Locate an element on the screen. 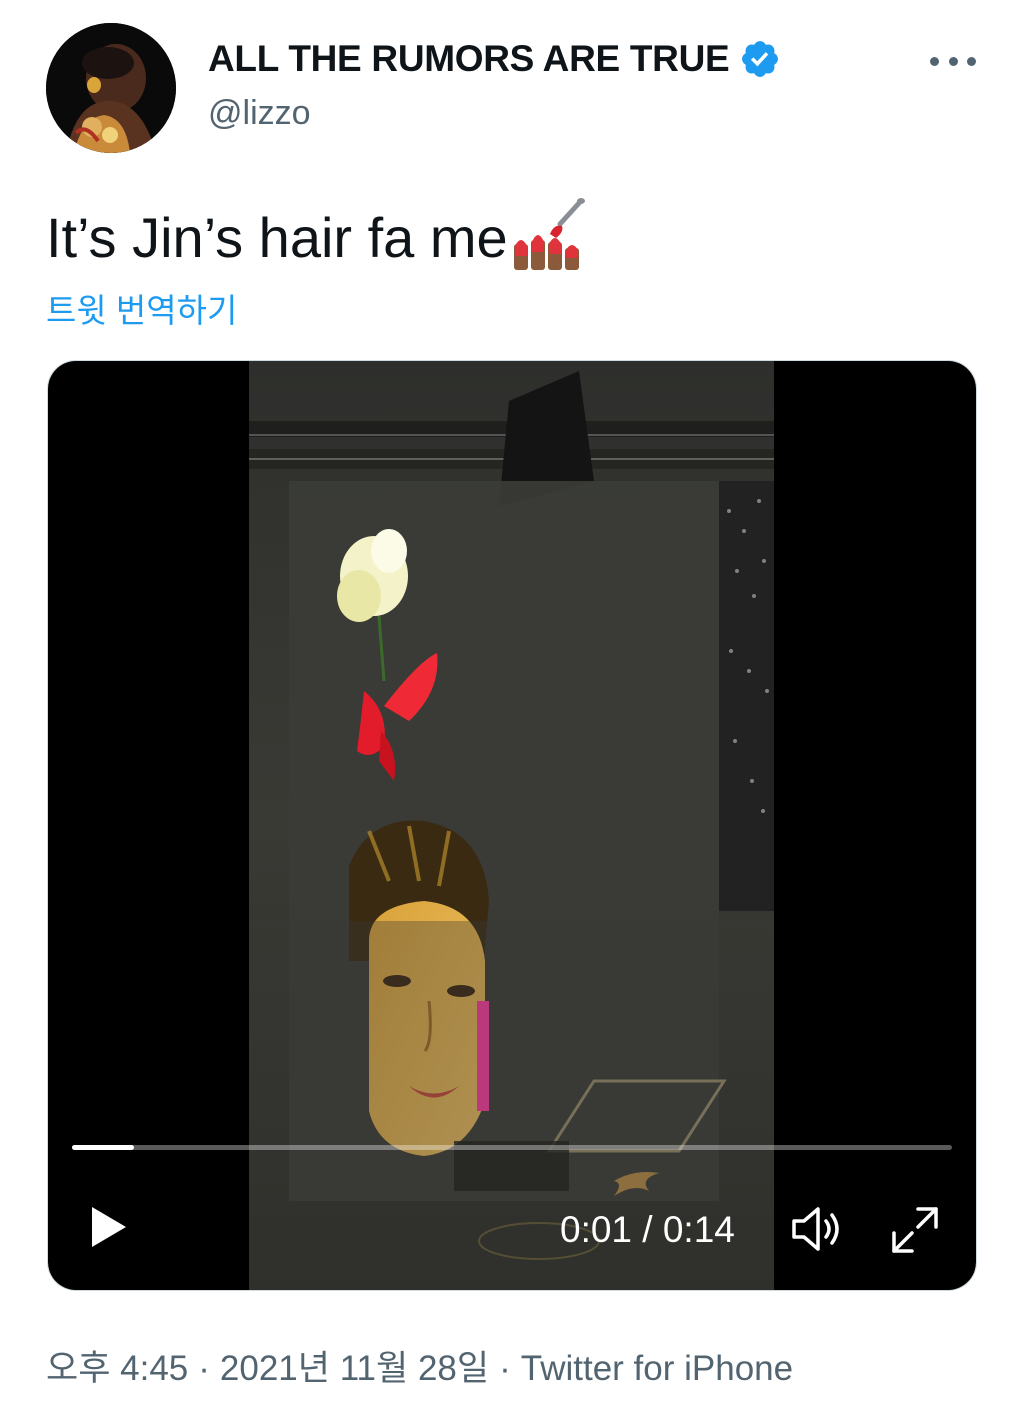 The width and height of the screenshot is (1024, 1423). tweet-body: It’s Jin’s hair fa me is located at coordinates (277, 237).